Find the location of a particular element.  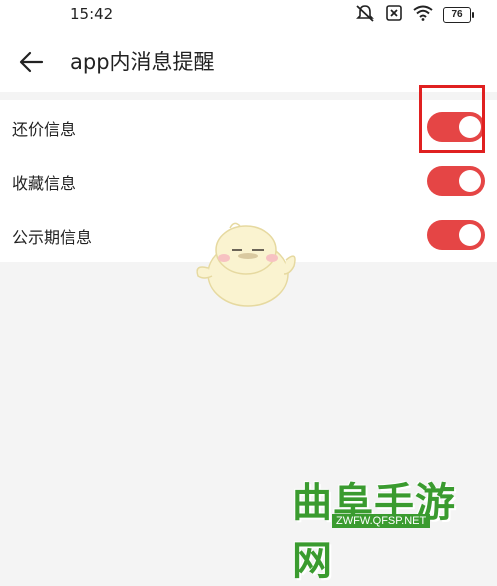

battery-icon: 76 is located at coordinates (458, 15).